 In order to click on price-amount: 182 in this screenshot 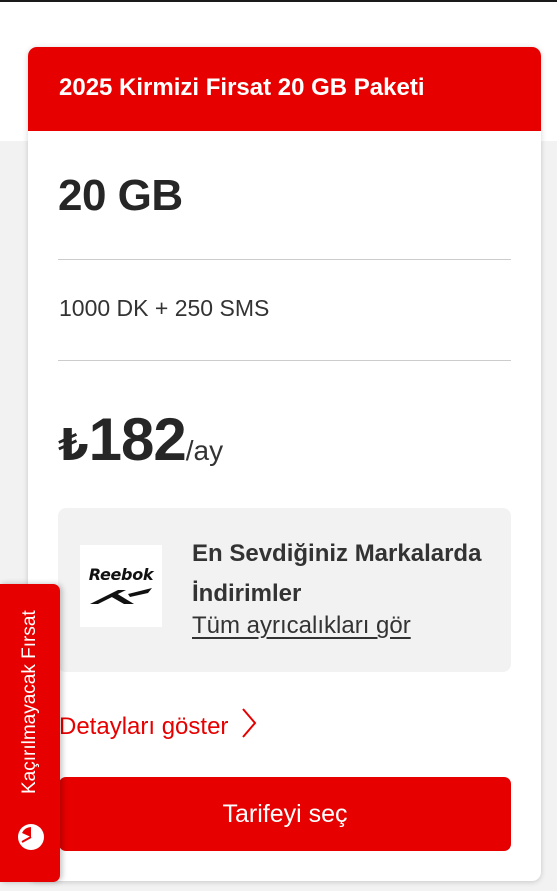, I will do `click(137, 439)`.